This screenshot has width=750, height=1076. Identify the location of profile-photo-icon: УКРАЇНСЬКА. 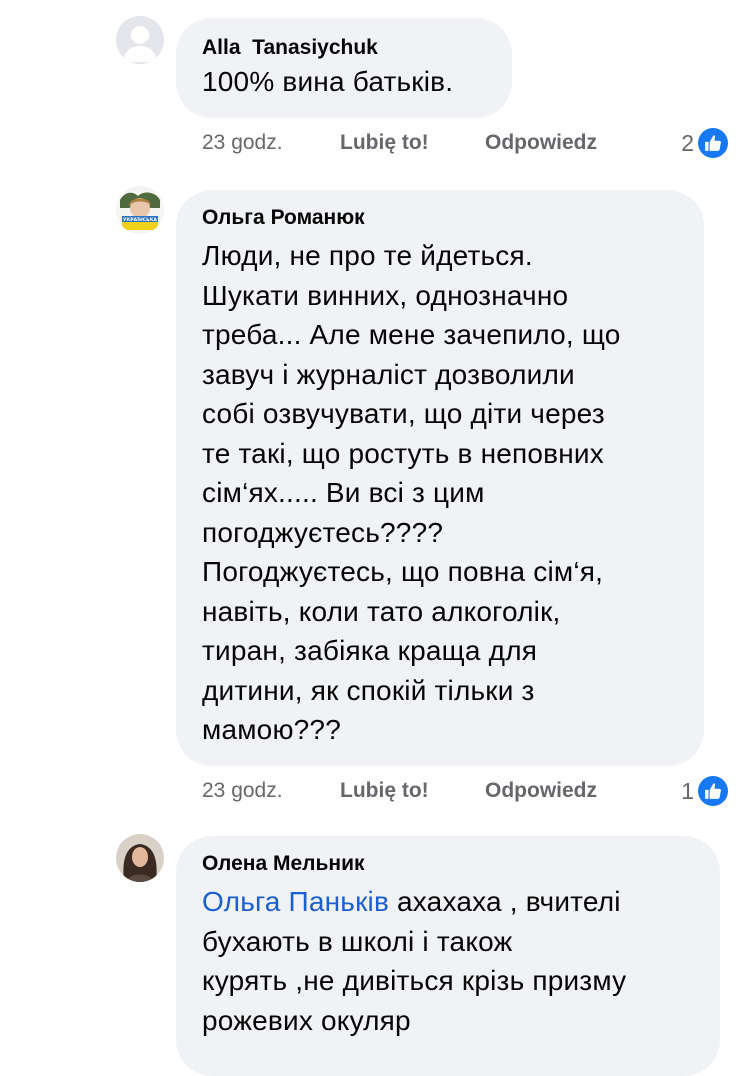
(140, 210).